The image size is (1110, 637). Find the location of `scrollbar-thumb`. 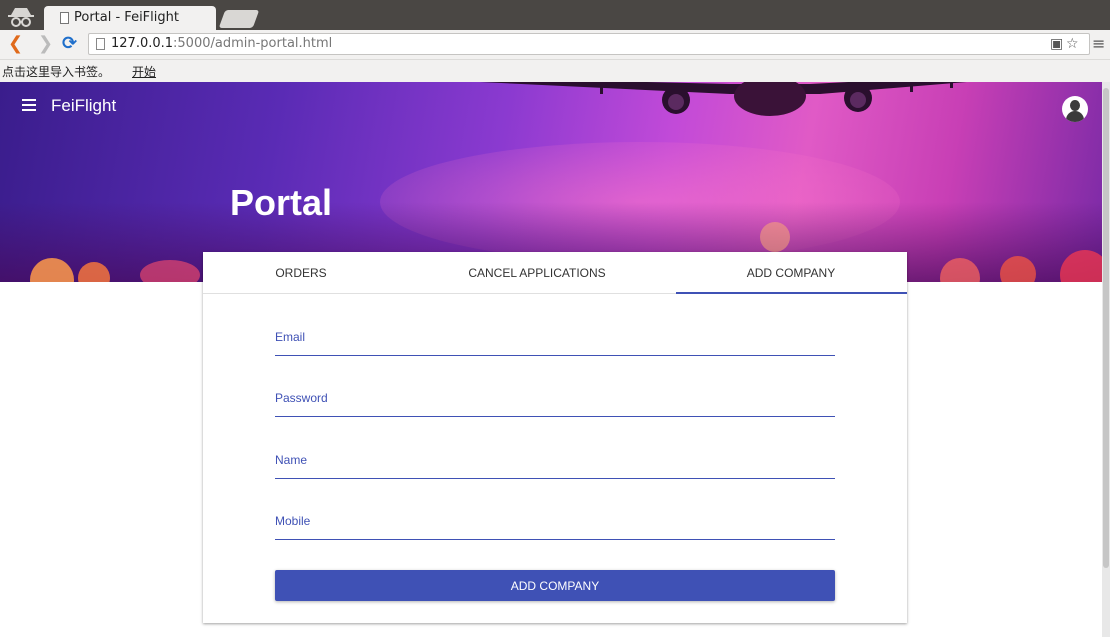

scrollbar-thumb is located at coordinates (1106, 328).